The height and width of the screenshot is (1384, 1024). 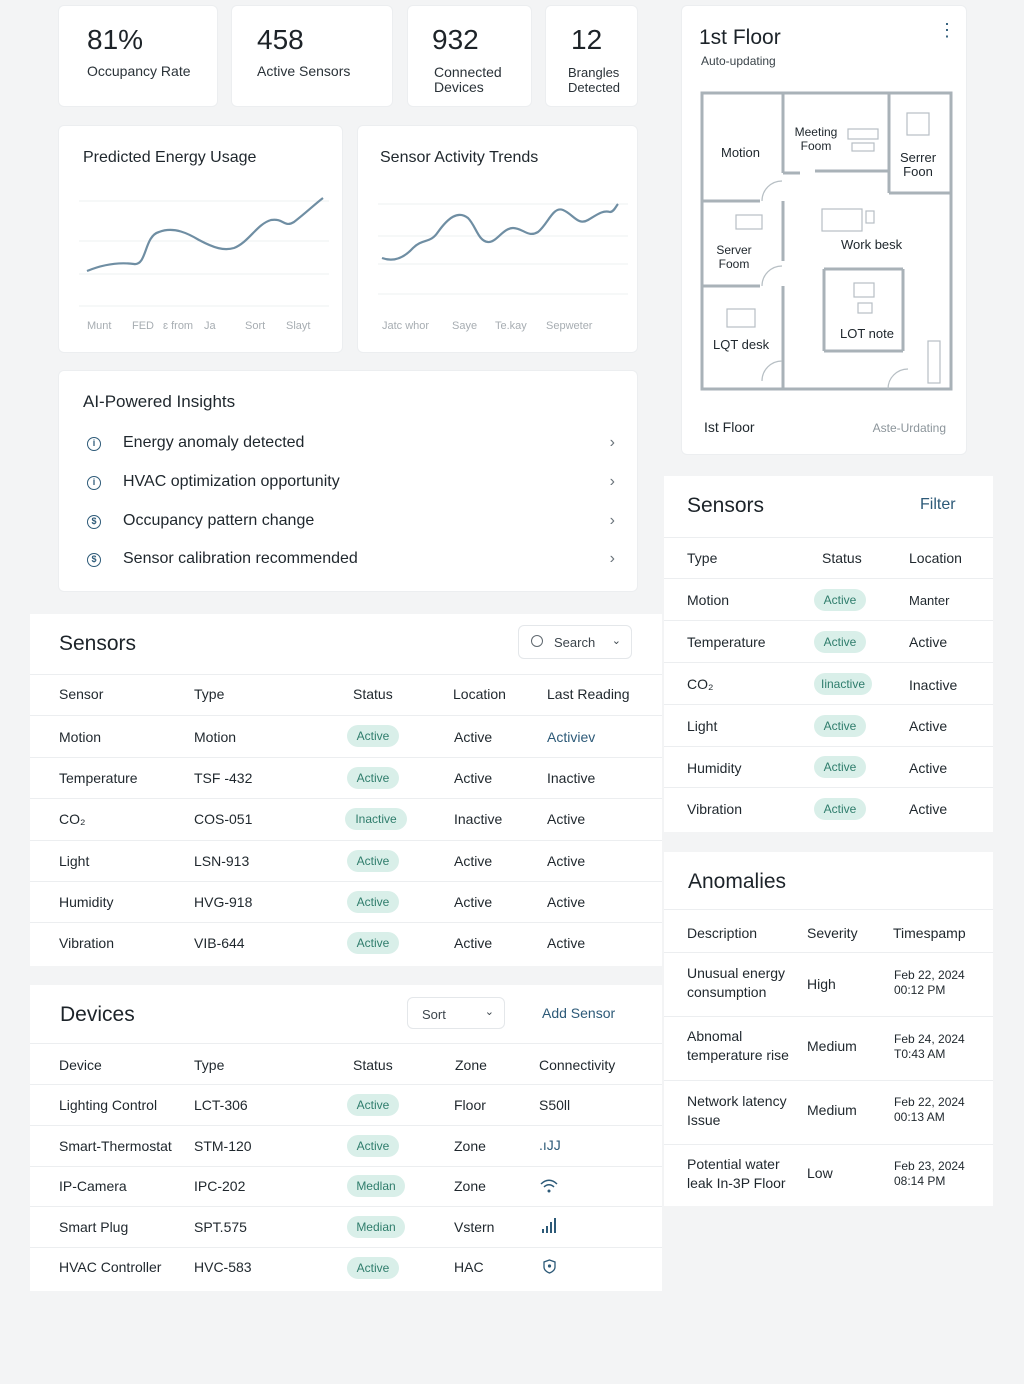 I want to click on status-badge: Iinactive, so click(x=843, y=684).